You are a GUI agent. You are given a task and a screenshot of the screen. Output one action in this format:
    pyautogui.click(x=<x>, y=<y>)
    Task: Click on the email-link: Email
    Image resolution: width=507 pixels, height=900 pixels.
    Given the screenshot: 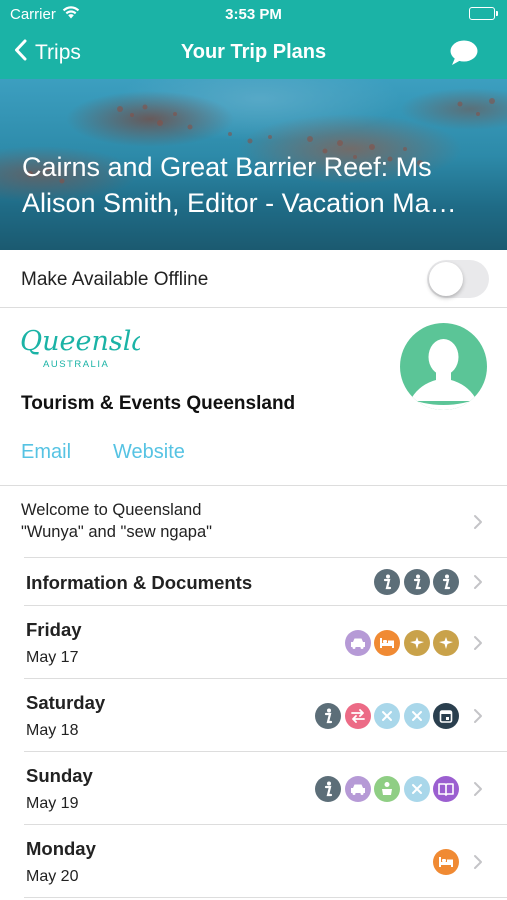 What is the action you would take?
    pyautogui.click(x=46, y=452)
    